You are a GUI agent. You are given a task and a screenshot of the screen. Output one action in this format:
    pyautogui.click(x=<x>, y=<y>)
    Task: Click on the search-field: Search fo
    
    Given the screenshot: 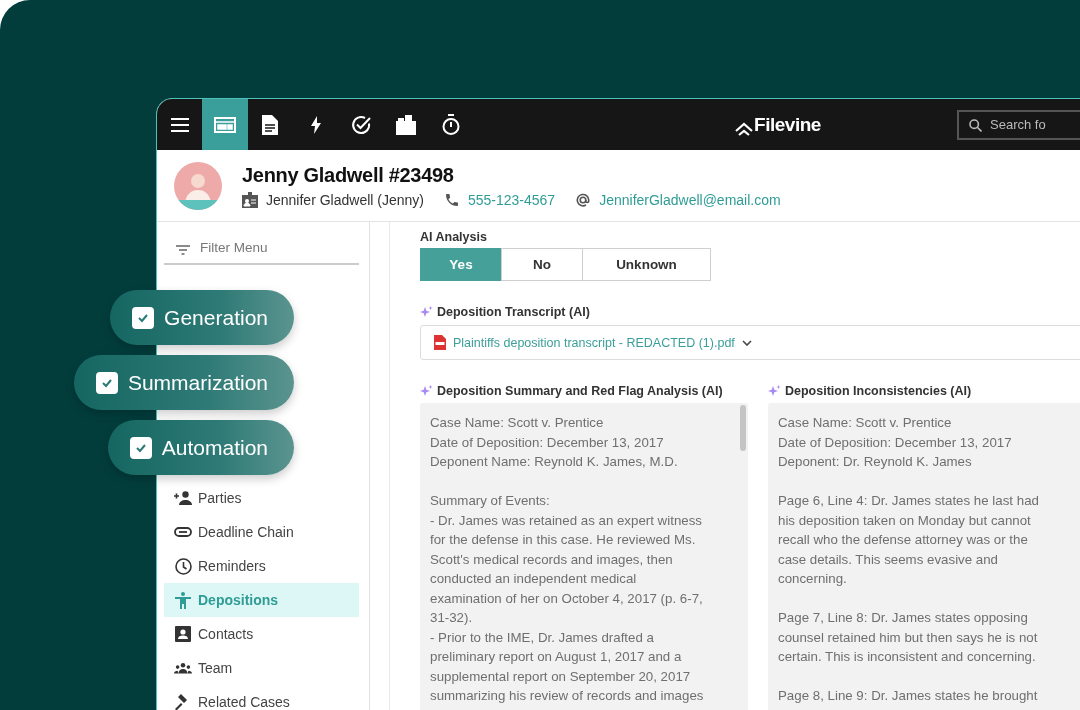 What is the action you would take?
    pyautogui.click(x=1018, y=124)
    